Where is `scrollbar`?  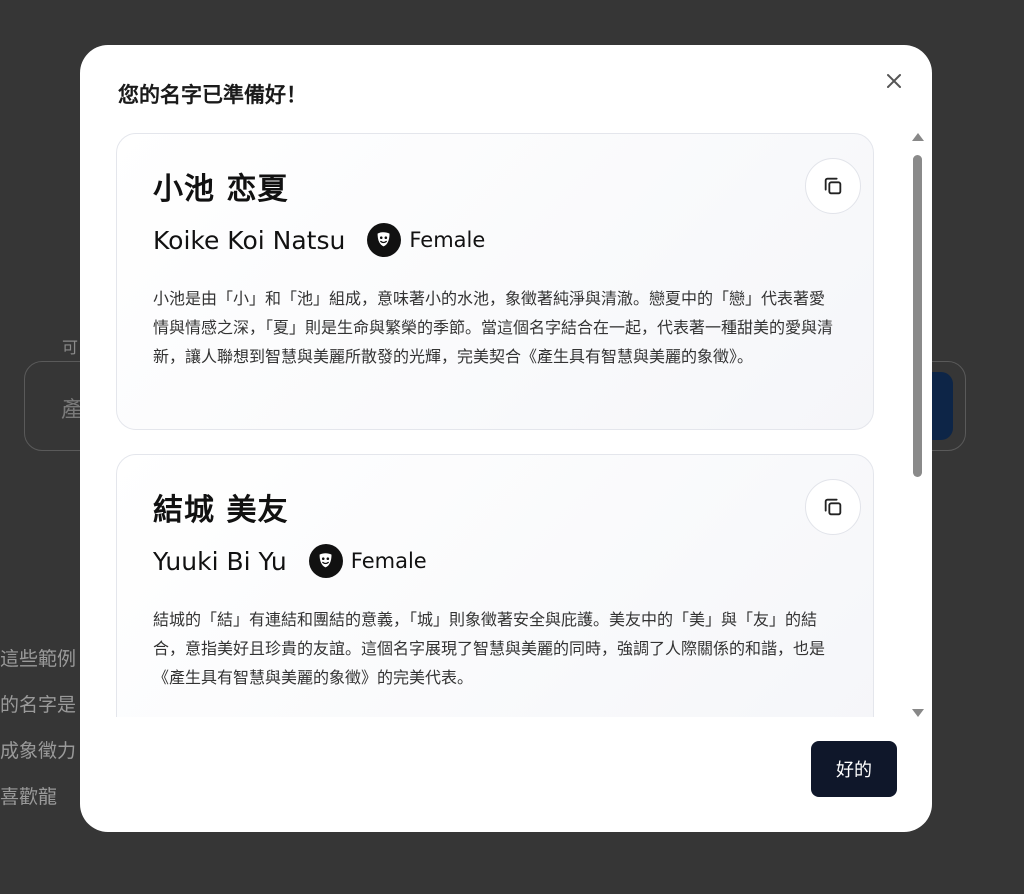
scrollbar is located at coordinates (918, 425).